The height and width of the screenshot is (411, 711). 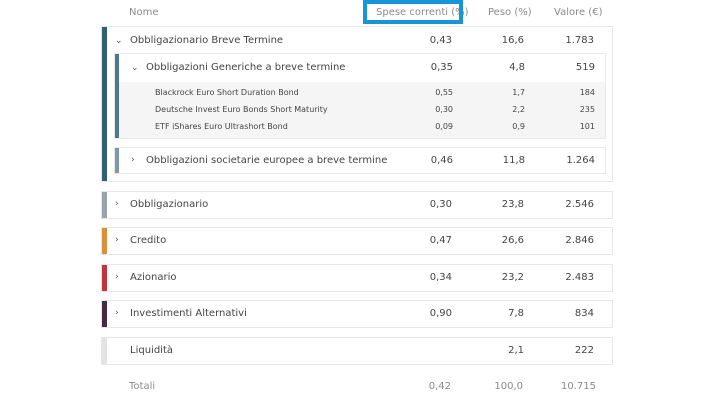 What do you see at coordinates (584, 350) in the screenshot?
I see `group-value: 222` at bounding box center [584, 350].